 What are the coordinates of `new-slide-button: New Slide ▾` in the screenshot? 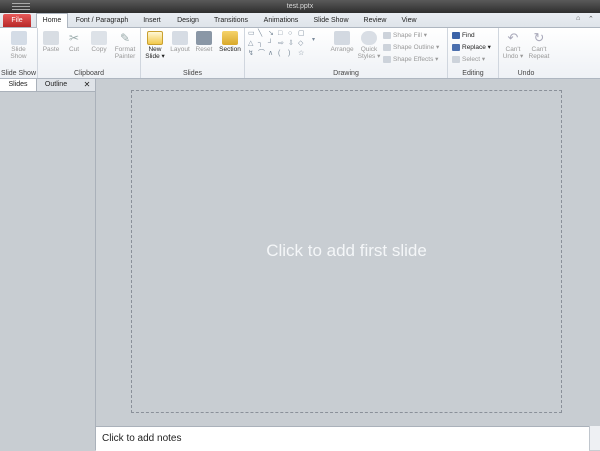 It's located at (155, 45).